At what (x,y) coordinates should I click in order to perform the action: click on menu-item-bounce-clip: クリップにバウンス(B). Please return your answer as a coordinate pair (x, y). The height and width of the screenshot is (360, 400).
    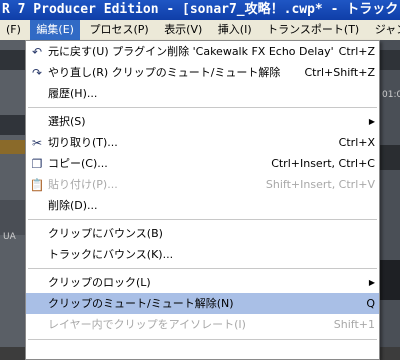
    Looking at the image, I should click on (202, 233).